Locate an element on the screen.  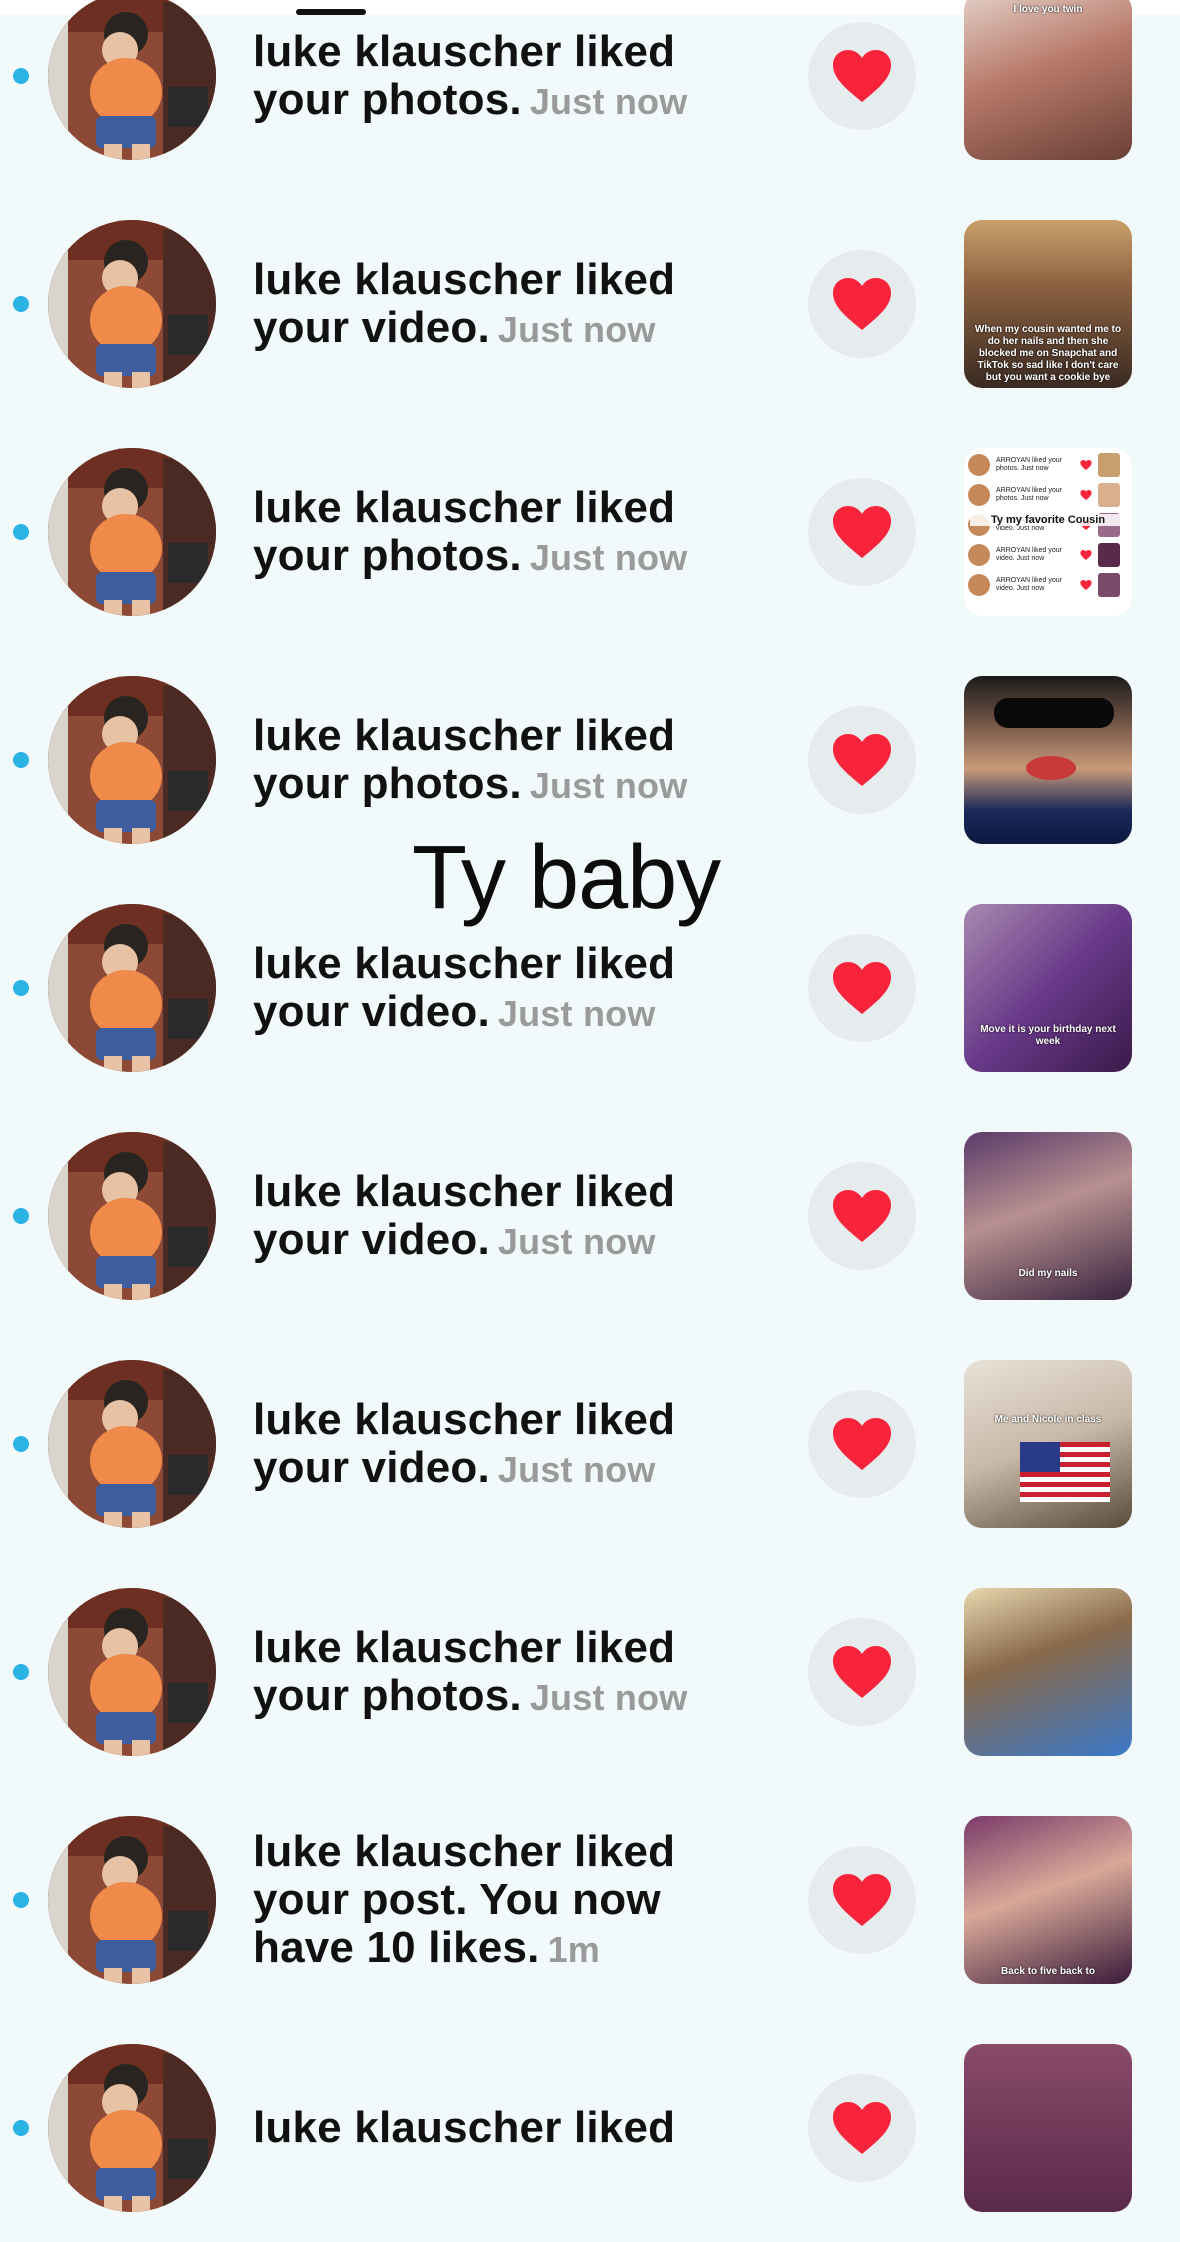
post-thumbnail: Move it is your birthday next week is located at coordinates (1048, 988).